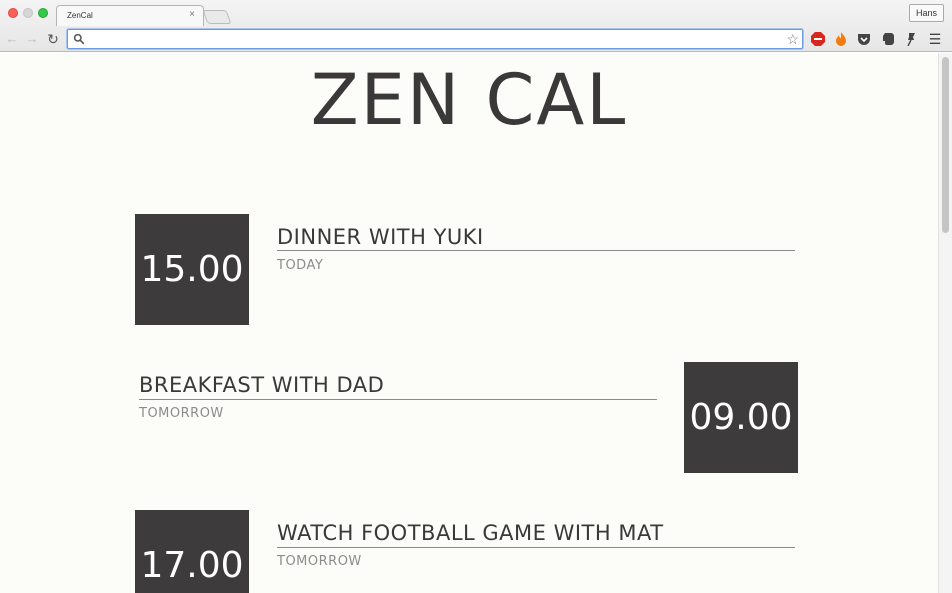 This screenshot has width=952, height=593. Describe the element at coordinates (945, 323) in the screenshot. I see `page-scrollbar` at that location.